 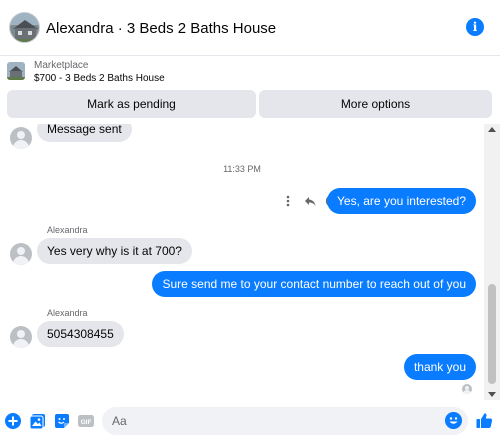 What do you see at coordinates (439, 367) in the screenshot?
I see `outgoing-message: thank you` at bounding box center [439, 367].